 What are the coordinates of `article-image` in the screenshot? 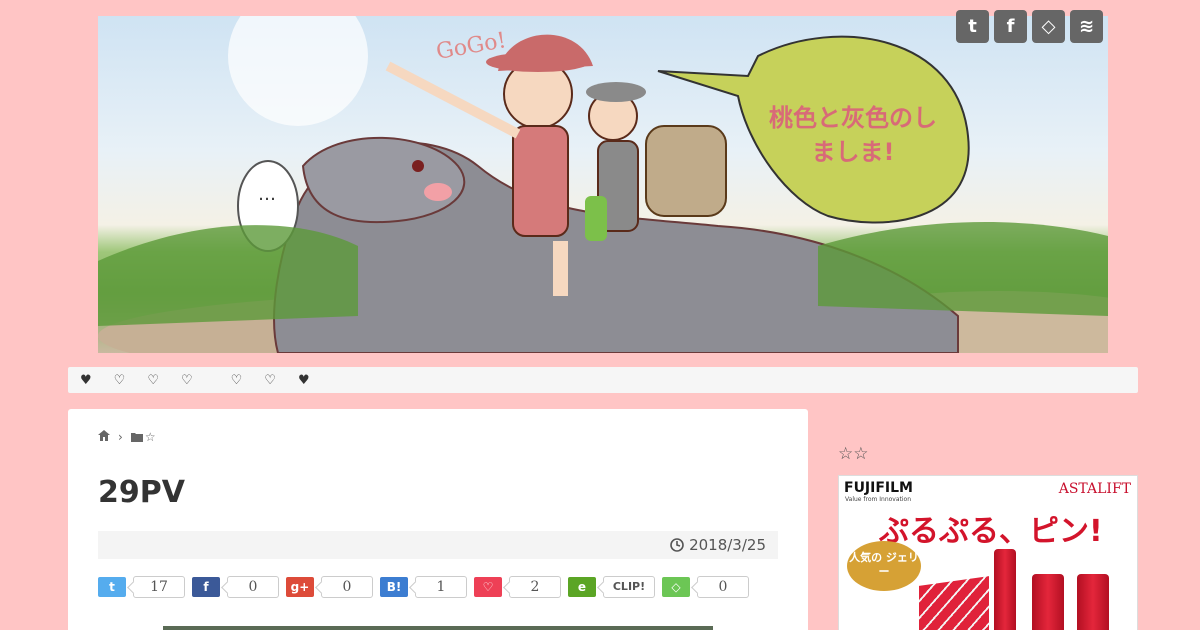 It's located at (438, 628).